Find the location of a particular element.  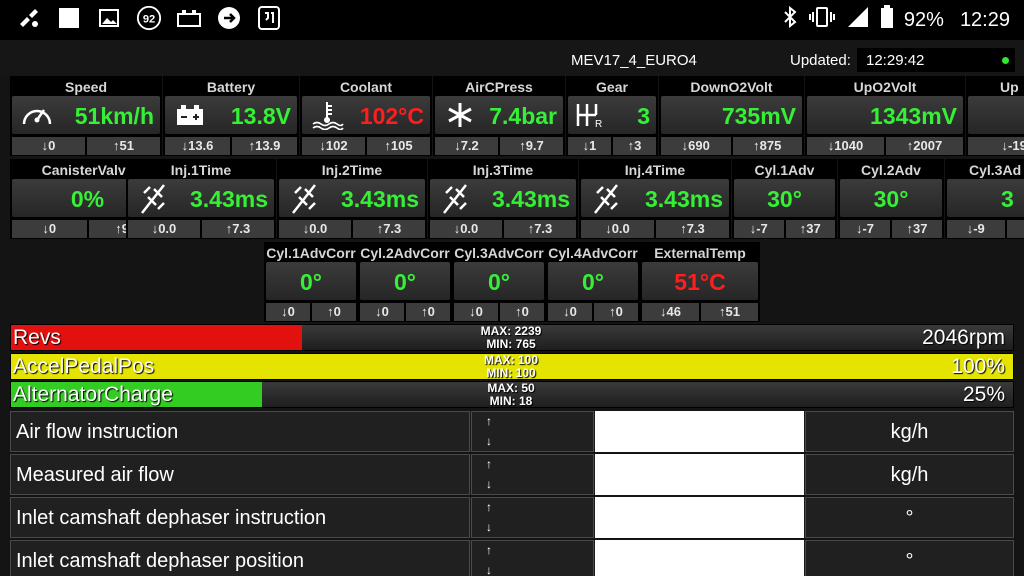

table-row: Inlet camshaft dephaser position ↑ ↓ ° is located at coordinates (512, 558).